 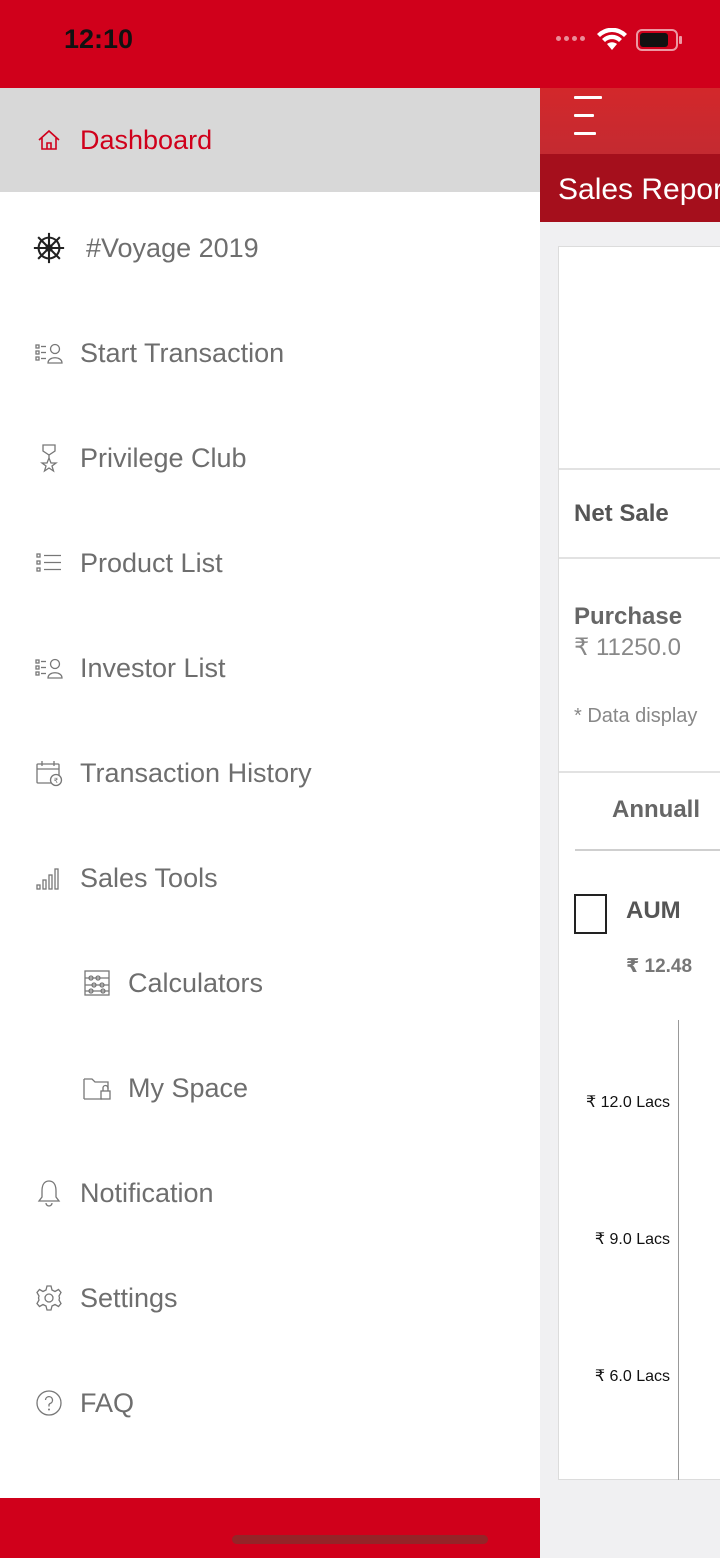 What do you see at coordinates (188, 1087) in the screenshot?
I see `menu-item-label: My Space` at bounding box center [188, 1087].